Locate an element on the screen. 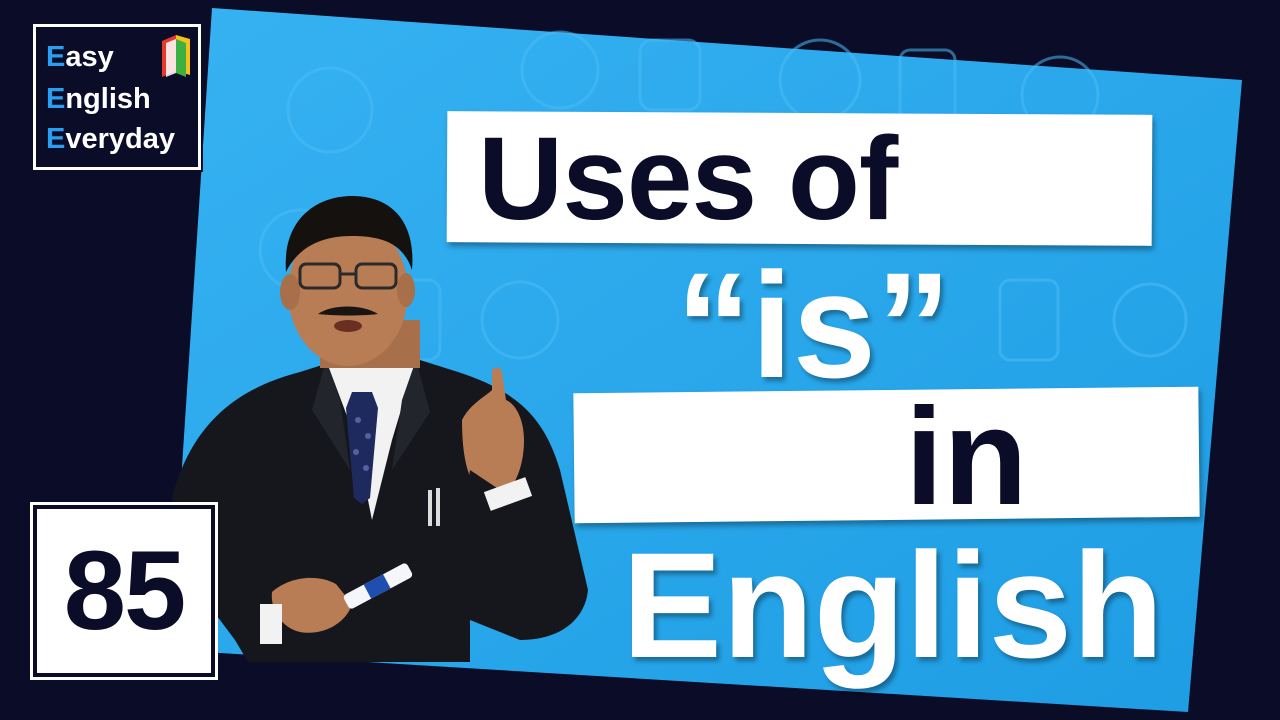 Image resolution: width=1280 pixels, height=720 pixels. book-icon is located at coordinates (176, 56).